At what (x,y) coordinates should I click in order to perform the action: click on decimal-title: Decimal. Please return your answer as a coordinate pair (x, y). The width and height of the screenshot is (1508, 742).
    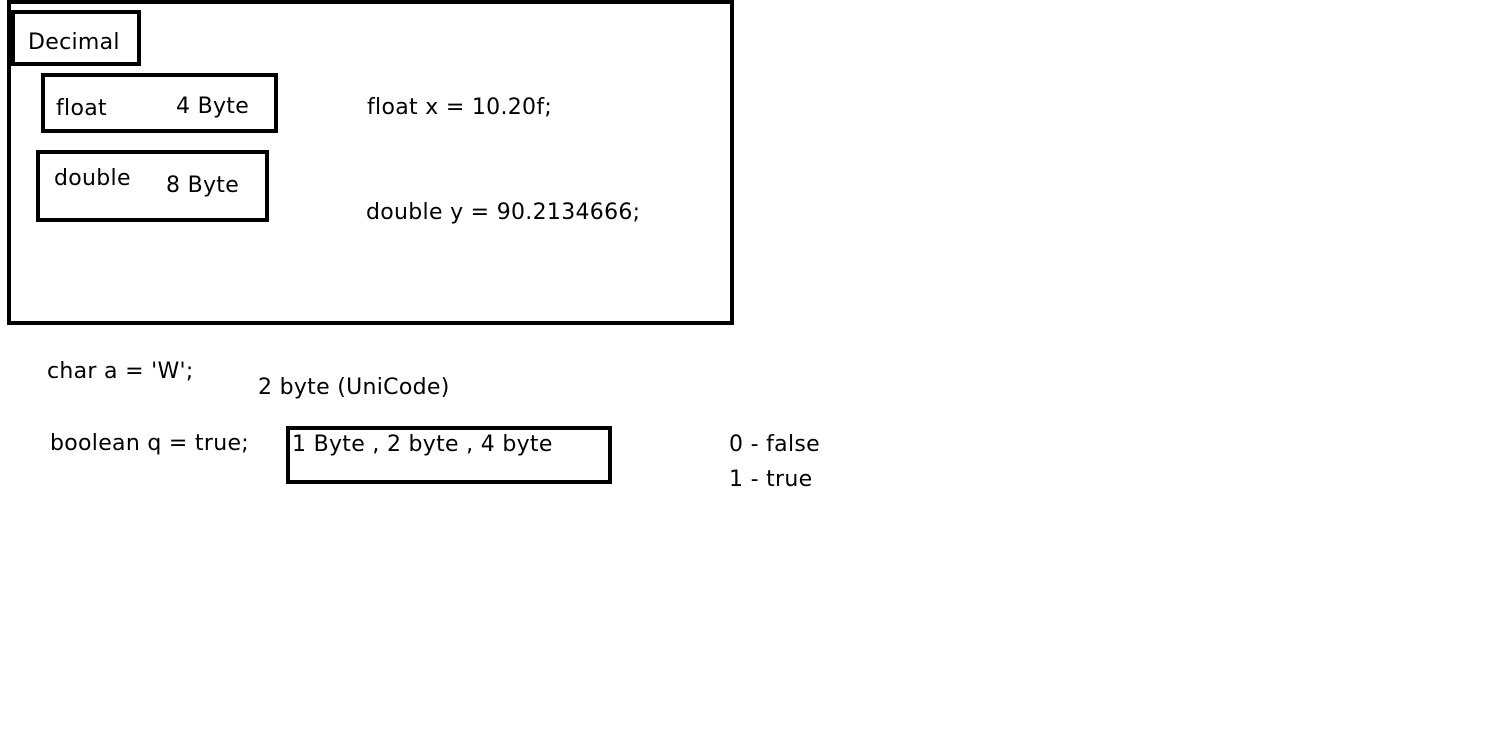
    Looking at the image, I should click on (74, 42).